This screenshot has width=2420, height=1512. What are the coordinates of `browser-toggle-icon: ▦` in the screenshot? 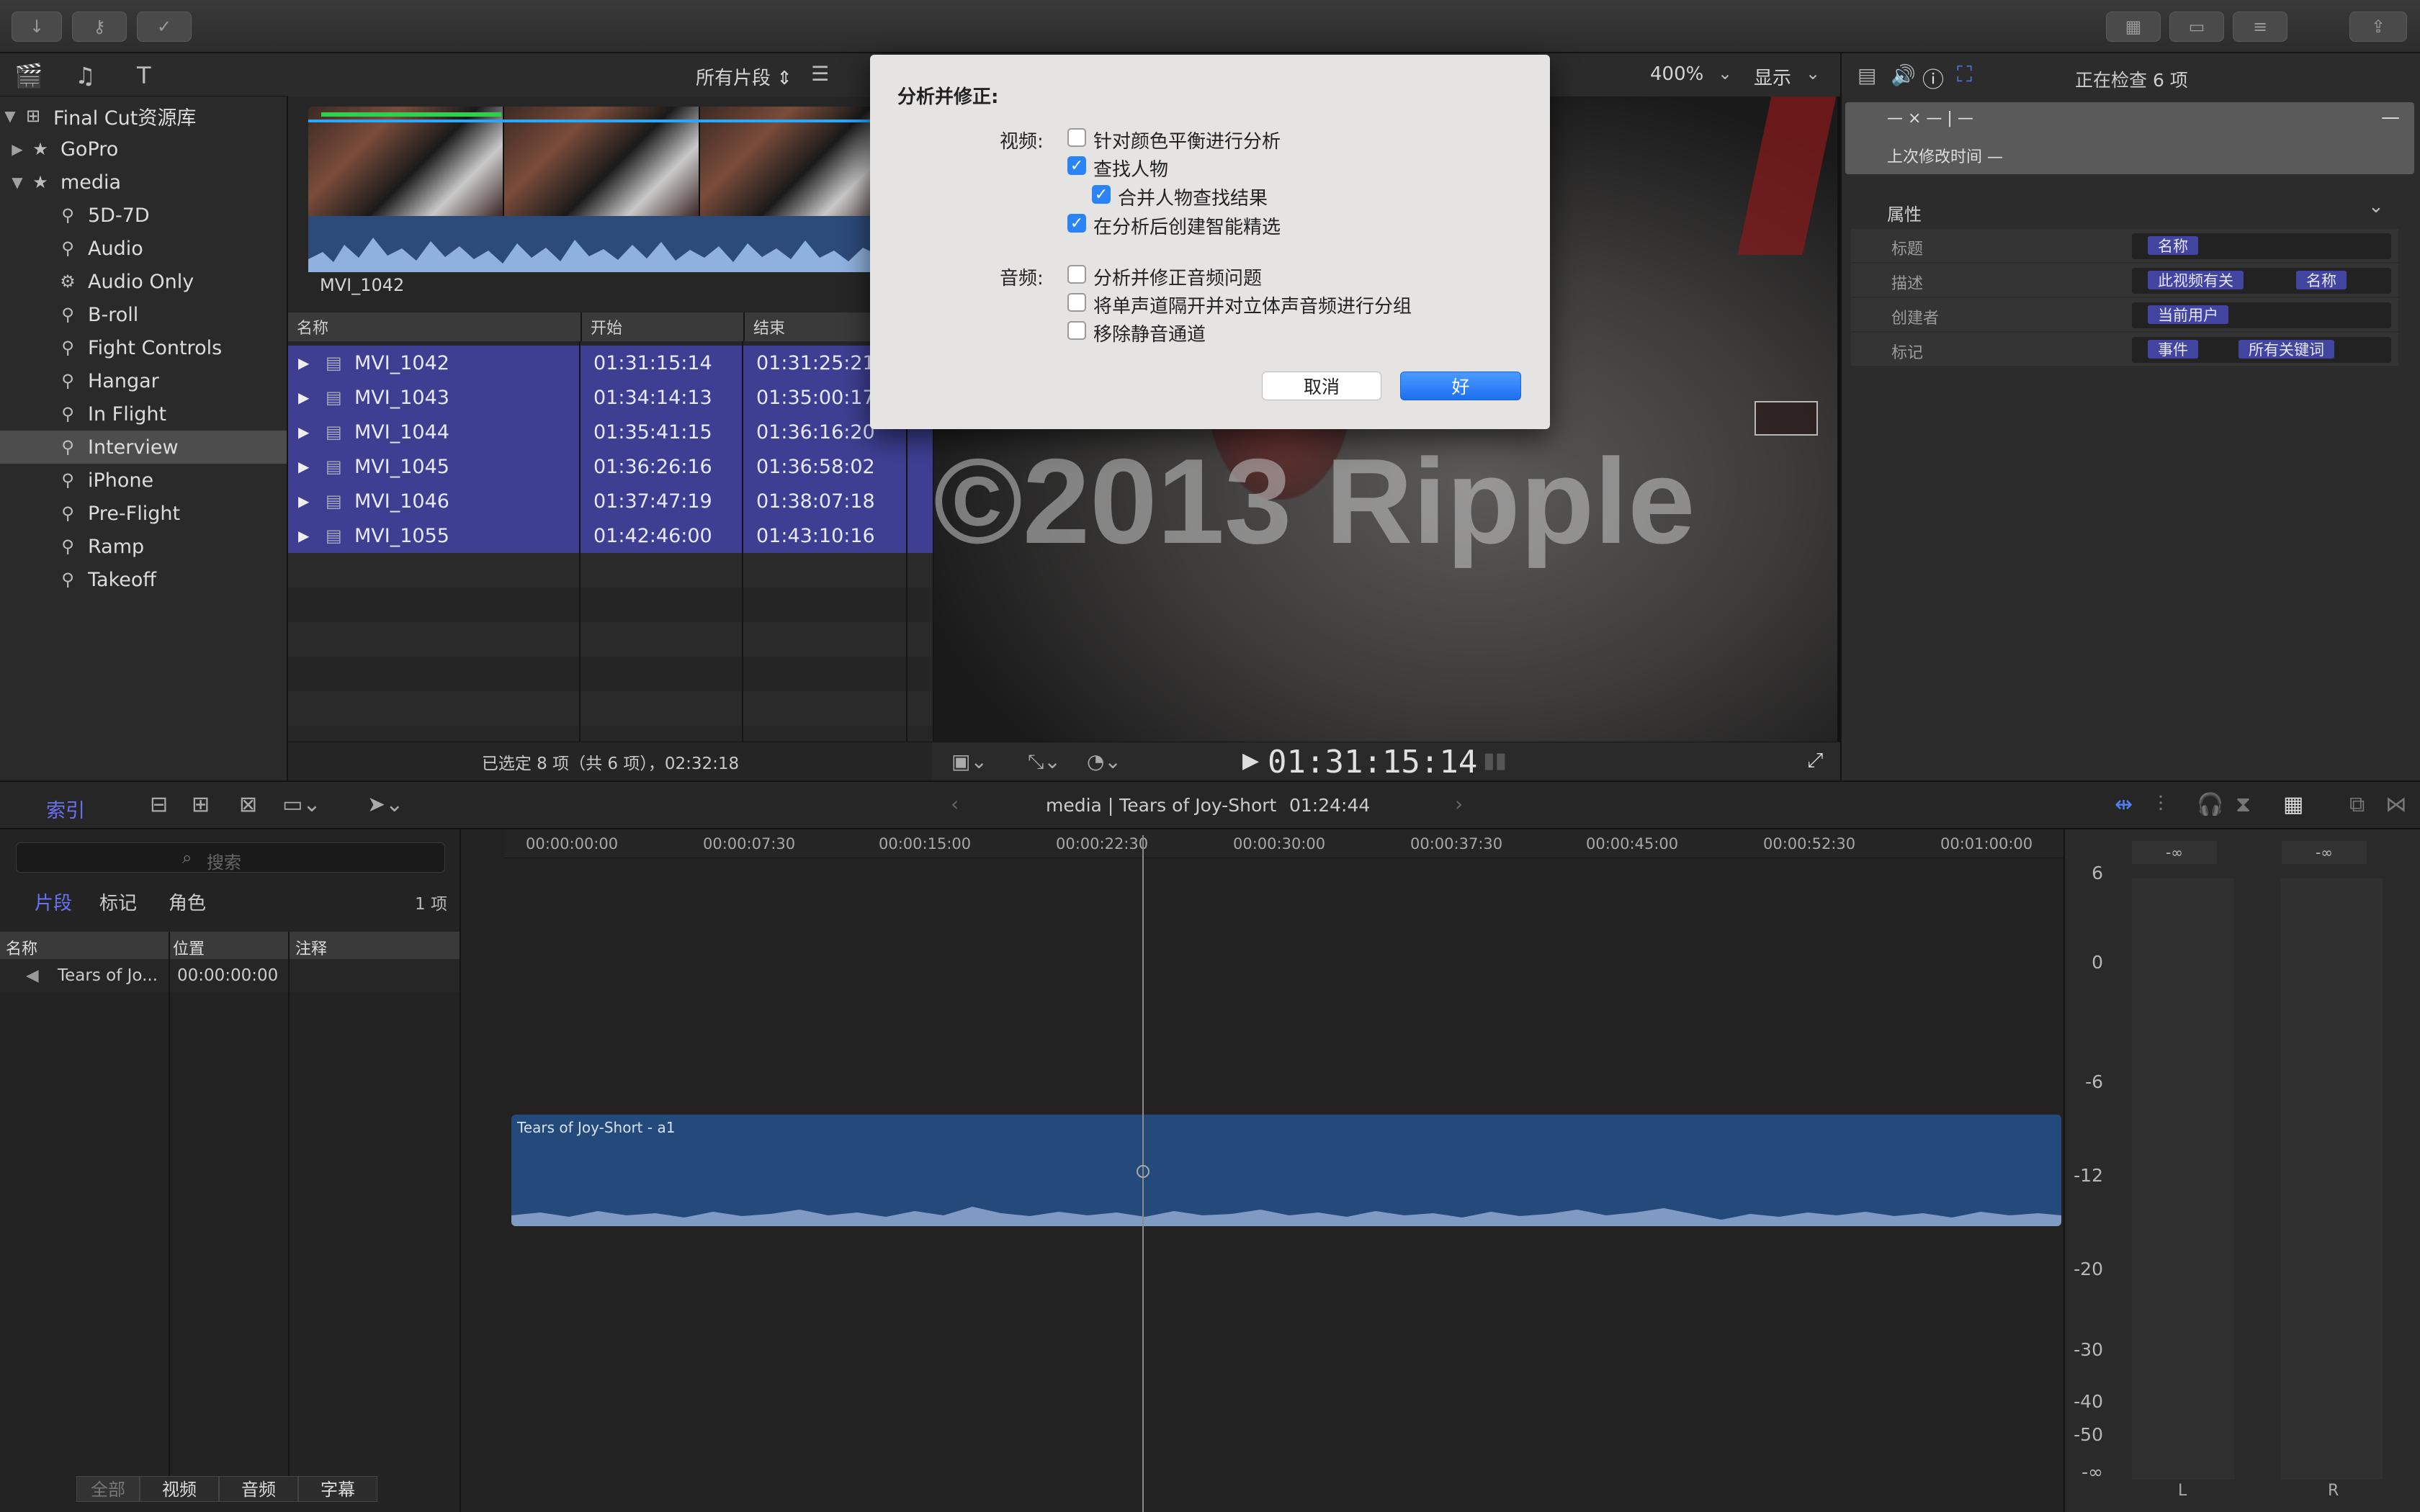 It's located at (2133, 27).